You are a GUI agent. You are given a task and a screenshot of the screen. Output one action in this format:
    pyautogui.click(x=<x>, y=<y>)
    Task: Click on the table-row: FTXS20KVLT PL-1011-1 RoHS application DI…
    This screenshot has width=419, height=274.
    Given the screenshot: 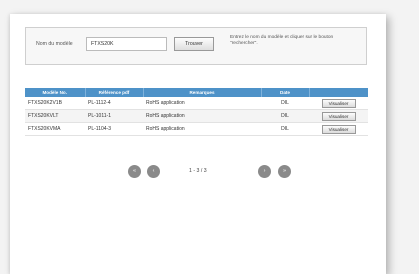 What is the action you would take?
    pyautogui.click(x=196, y=116)
    